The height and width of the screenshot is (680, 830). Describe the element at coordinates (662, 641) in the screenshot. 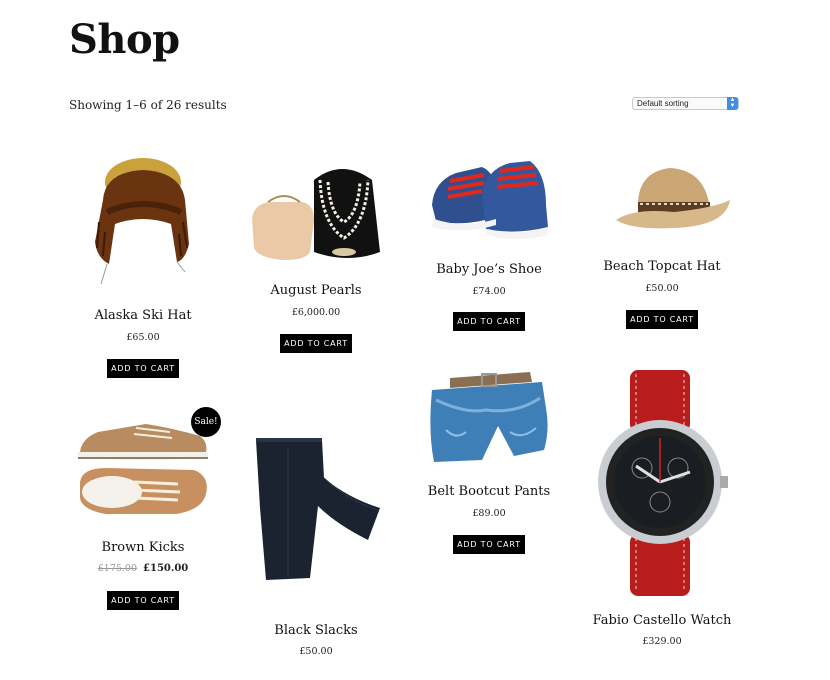

I see `product-price: £329.00` at that location.